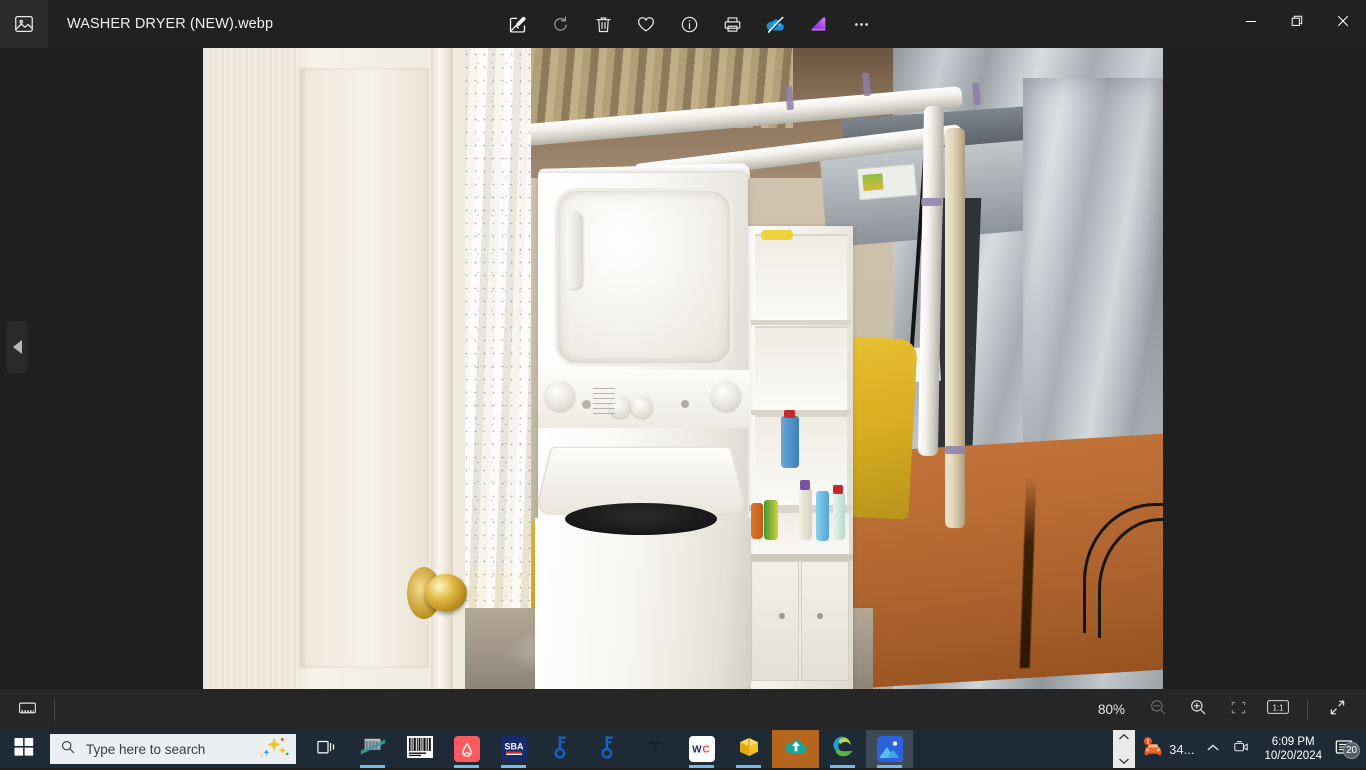 The width and height of the screenshot is (1366, 770). Describe the element at coordinates (822, 516) in the screenshot. I see `photo-spray-bottle-blue` at that location.